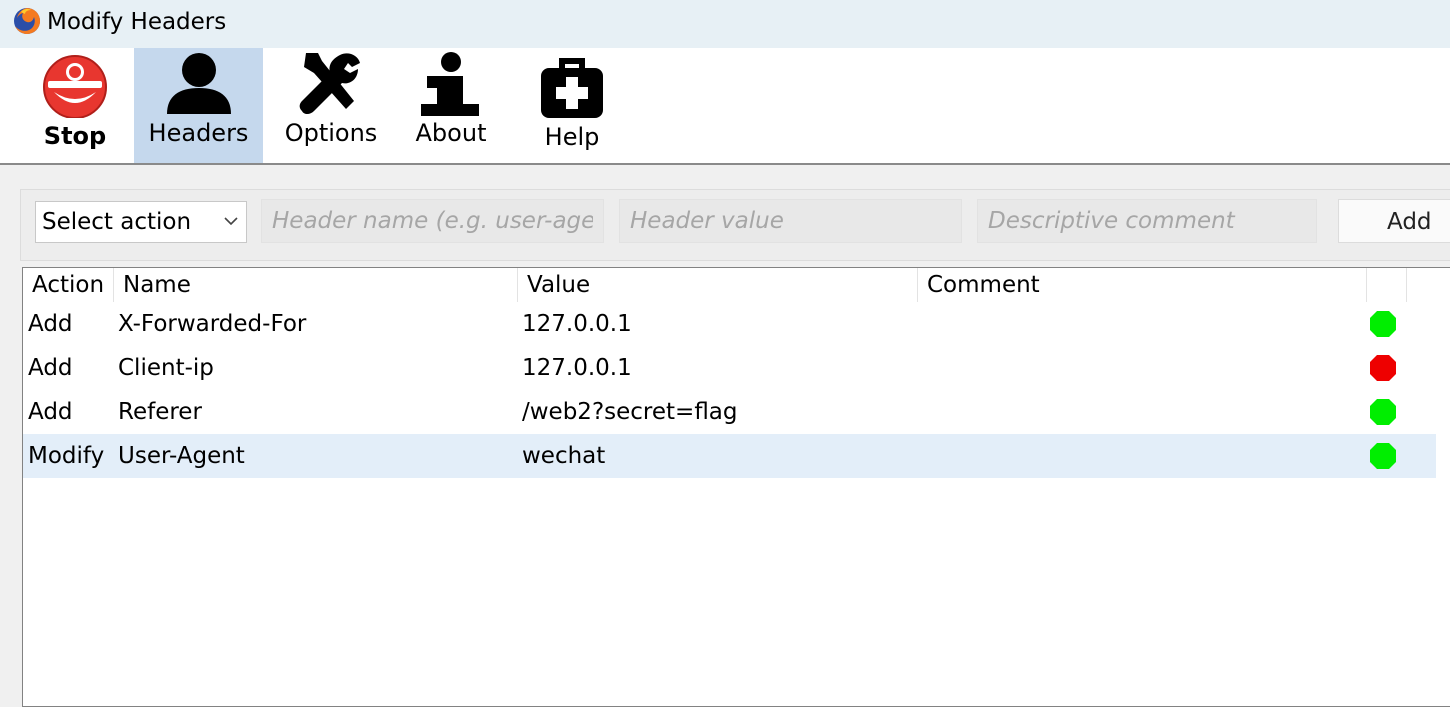  I want to click on stop-button: Stop, so click(75, 105).